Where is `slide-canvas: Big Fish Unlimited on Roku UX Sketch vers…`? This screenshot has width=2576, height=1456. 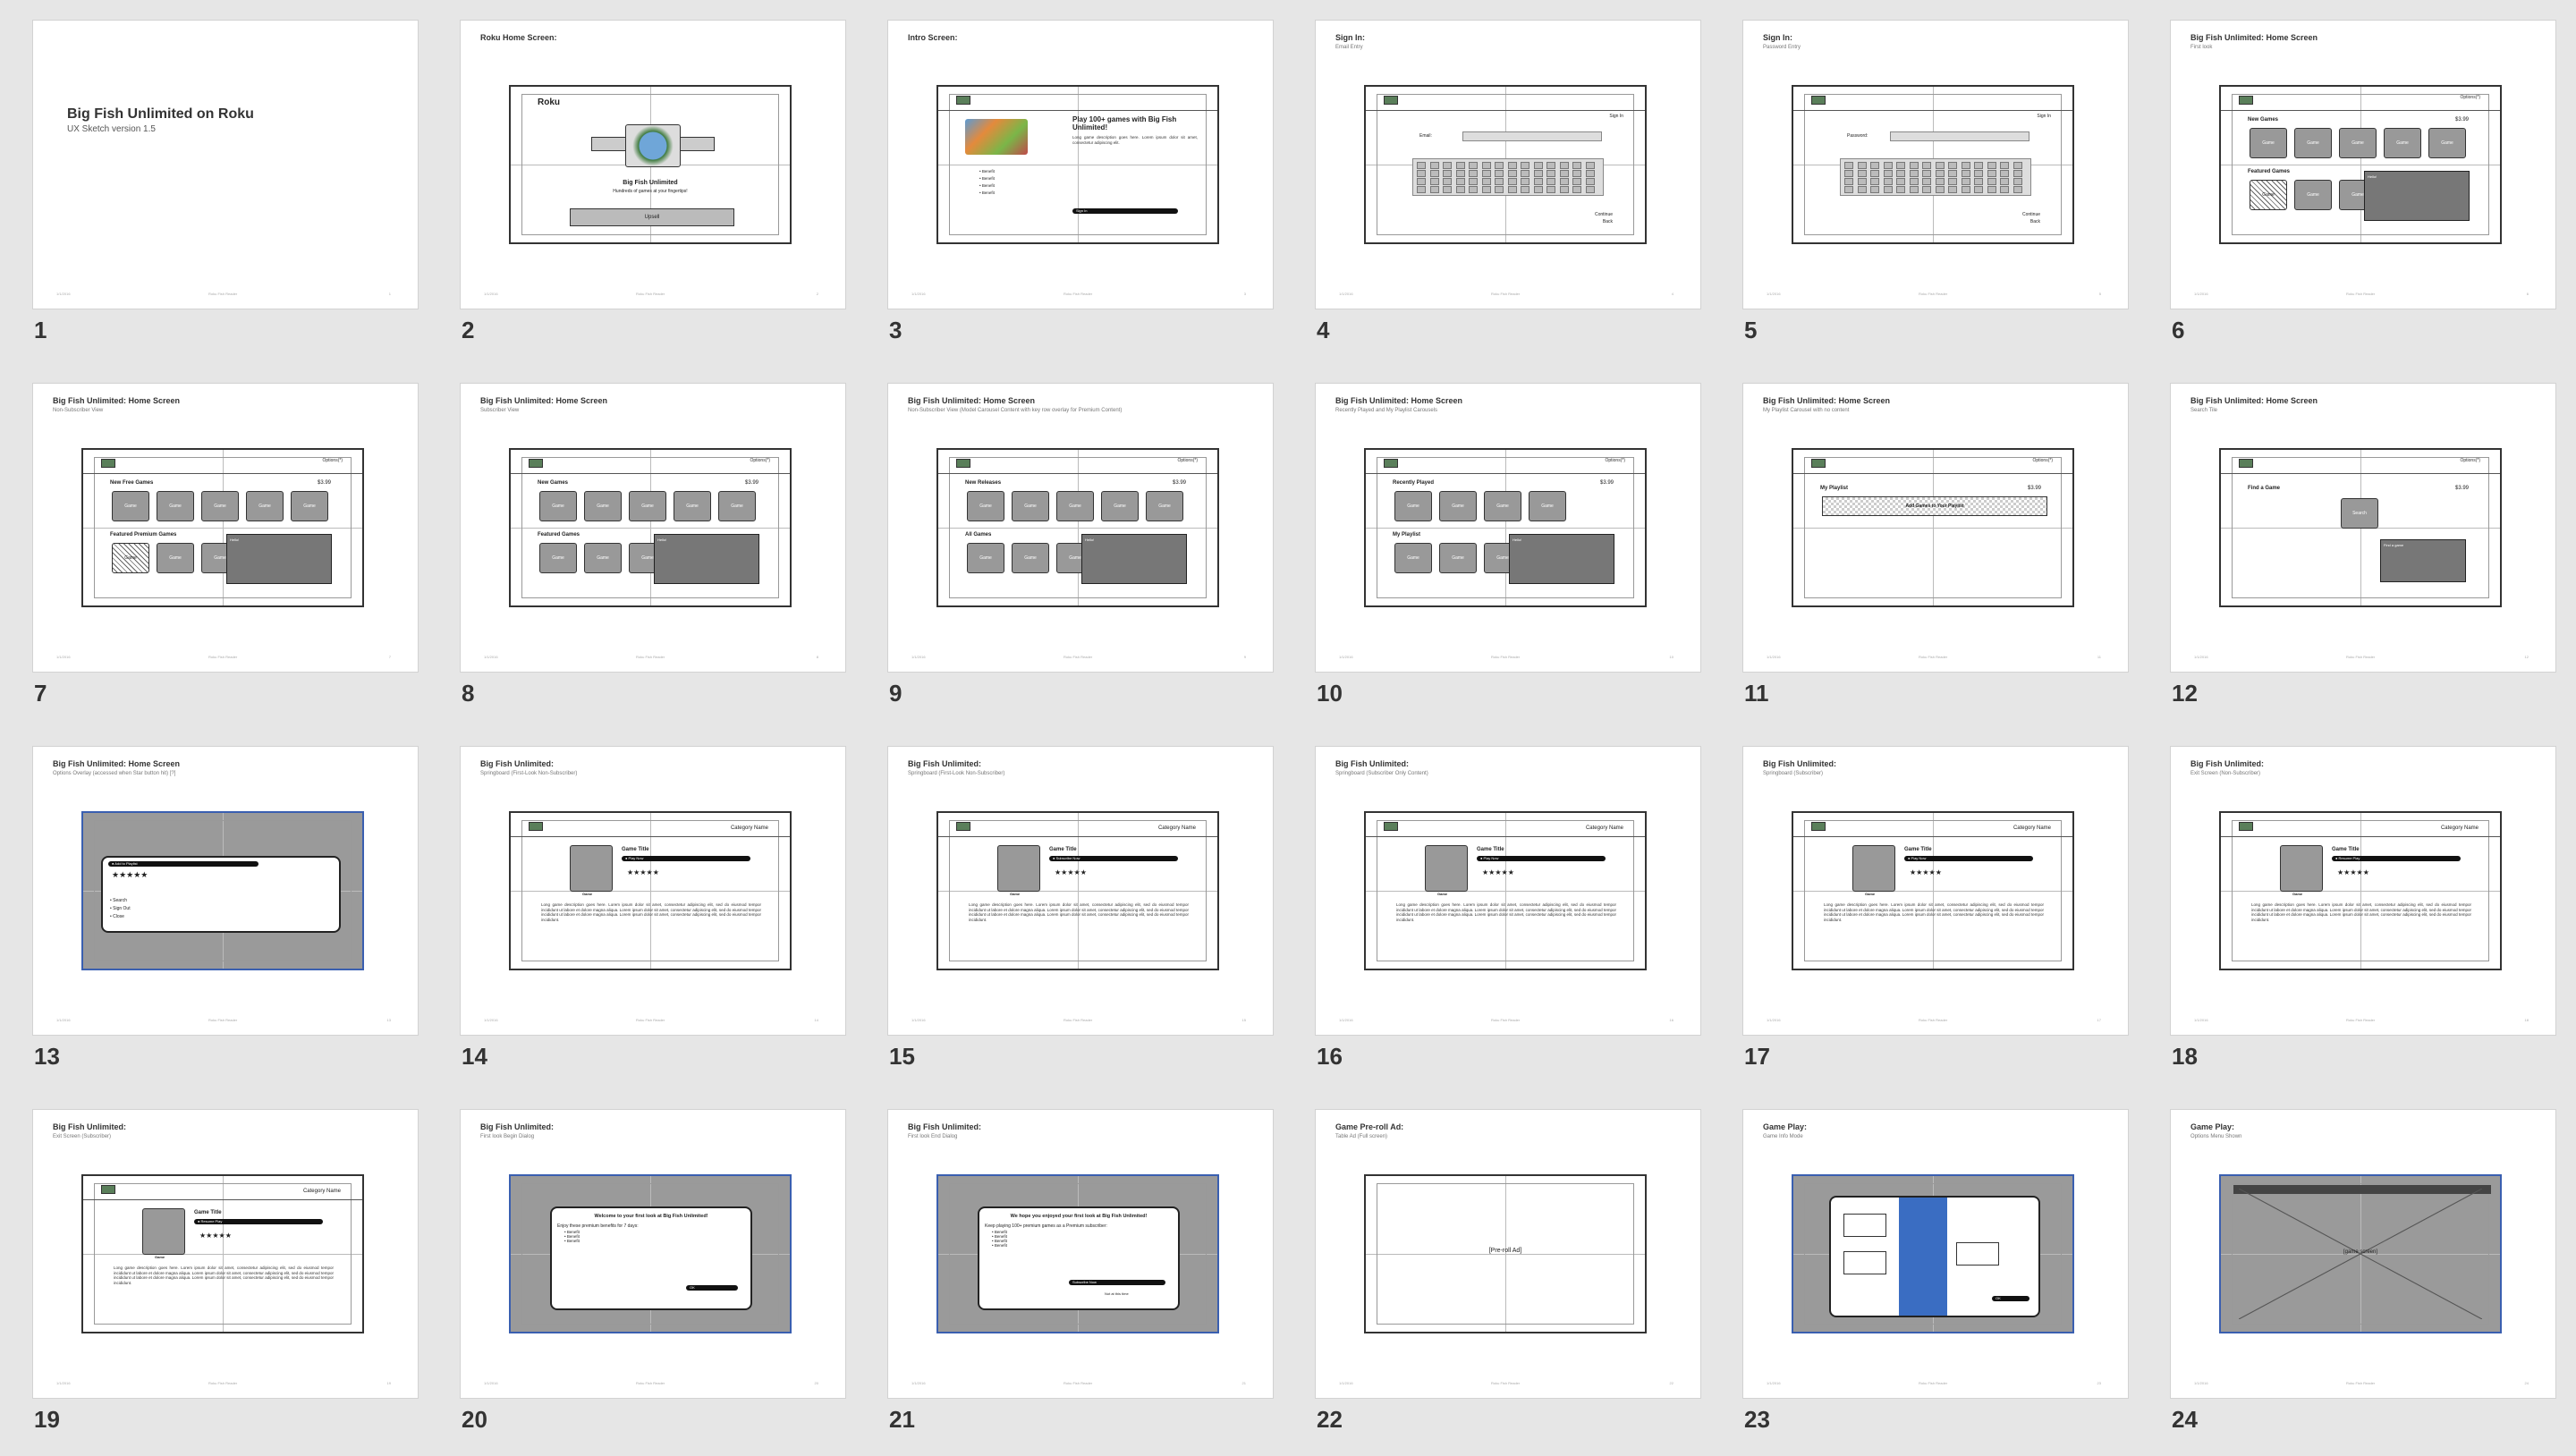 slide-canvas: Big Fish Unlimited on Roku UX Sketch vers… is located at coordinates (225, 164).